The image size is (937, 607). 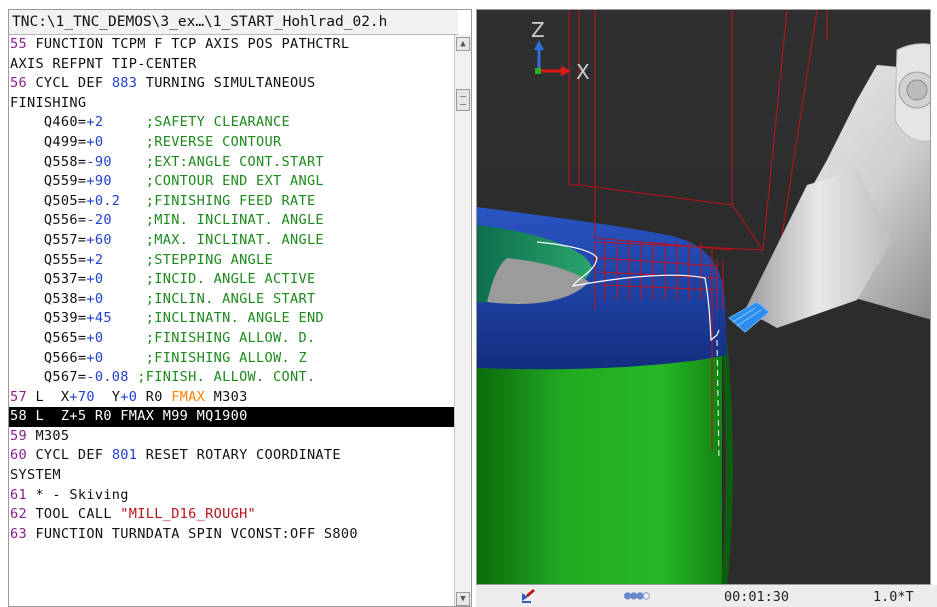 I want to click on code-line: 62 TOOL CALL "MILL_D16_ROUGH", so click(x=231, y=515).